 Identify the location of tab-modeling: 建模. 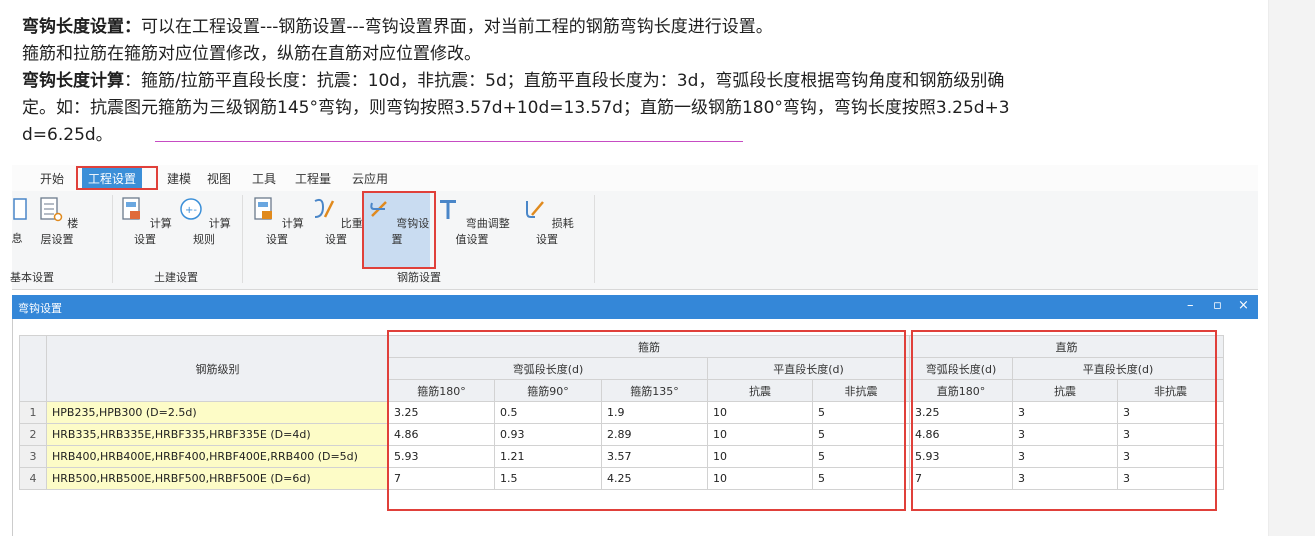
(179, 178).